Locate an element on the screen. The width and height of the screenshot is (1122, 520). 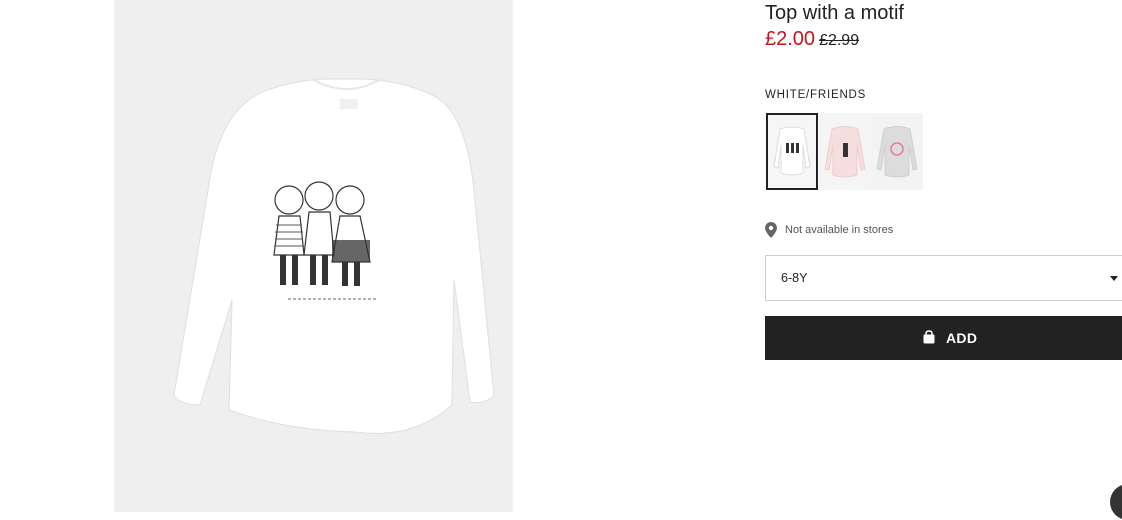
add-button-content: ADD is located at coordinates (949, 338).